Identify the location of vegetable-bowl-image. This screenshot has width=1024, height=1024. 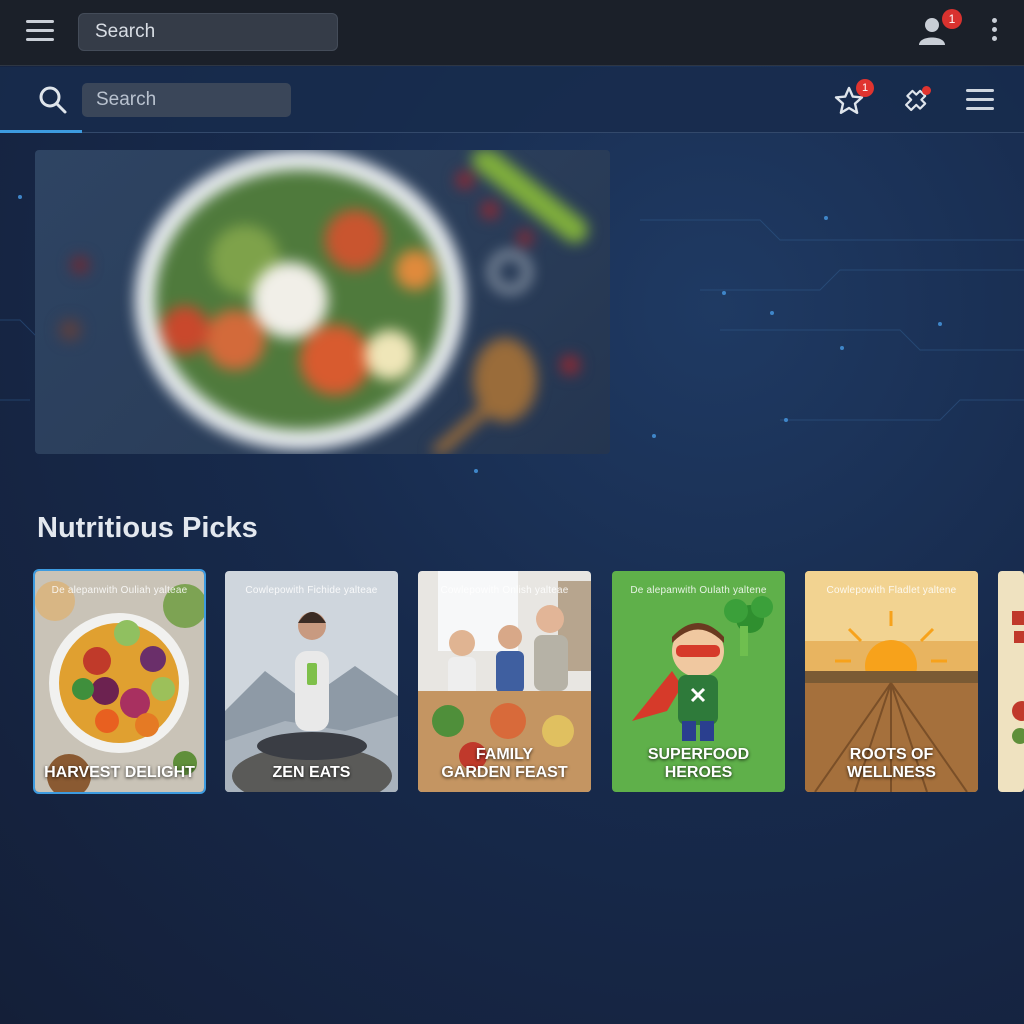
(119, 681).